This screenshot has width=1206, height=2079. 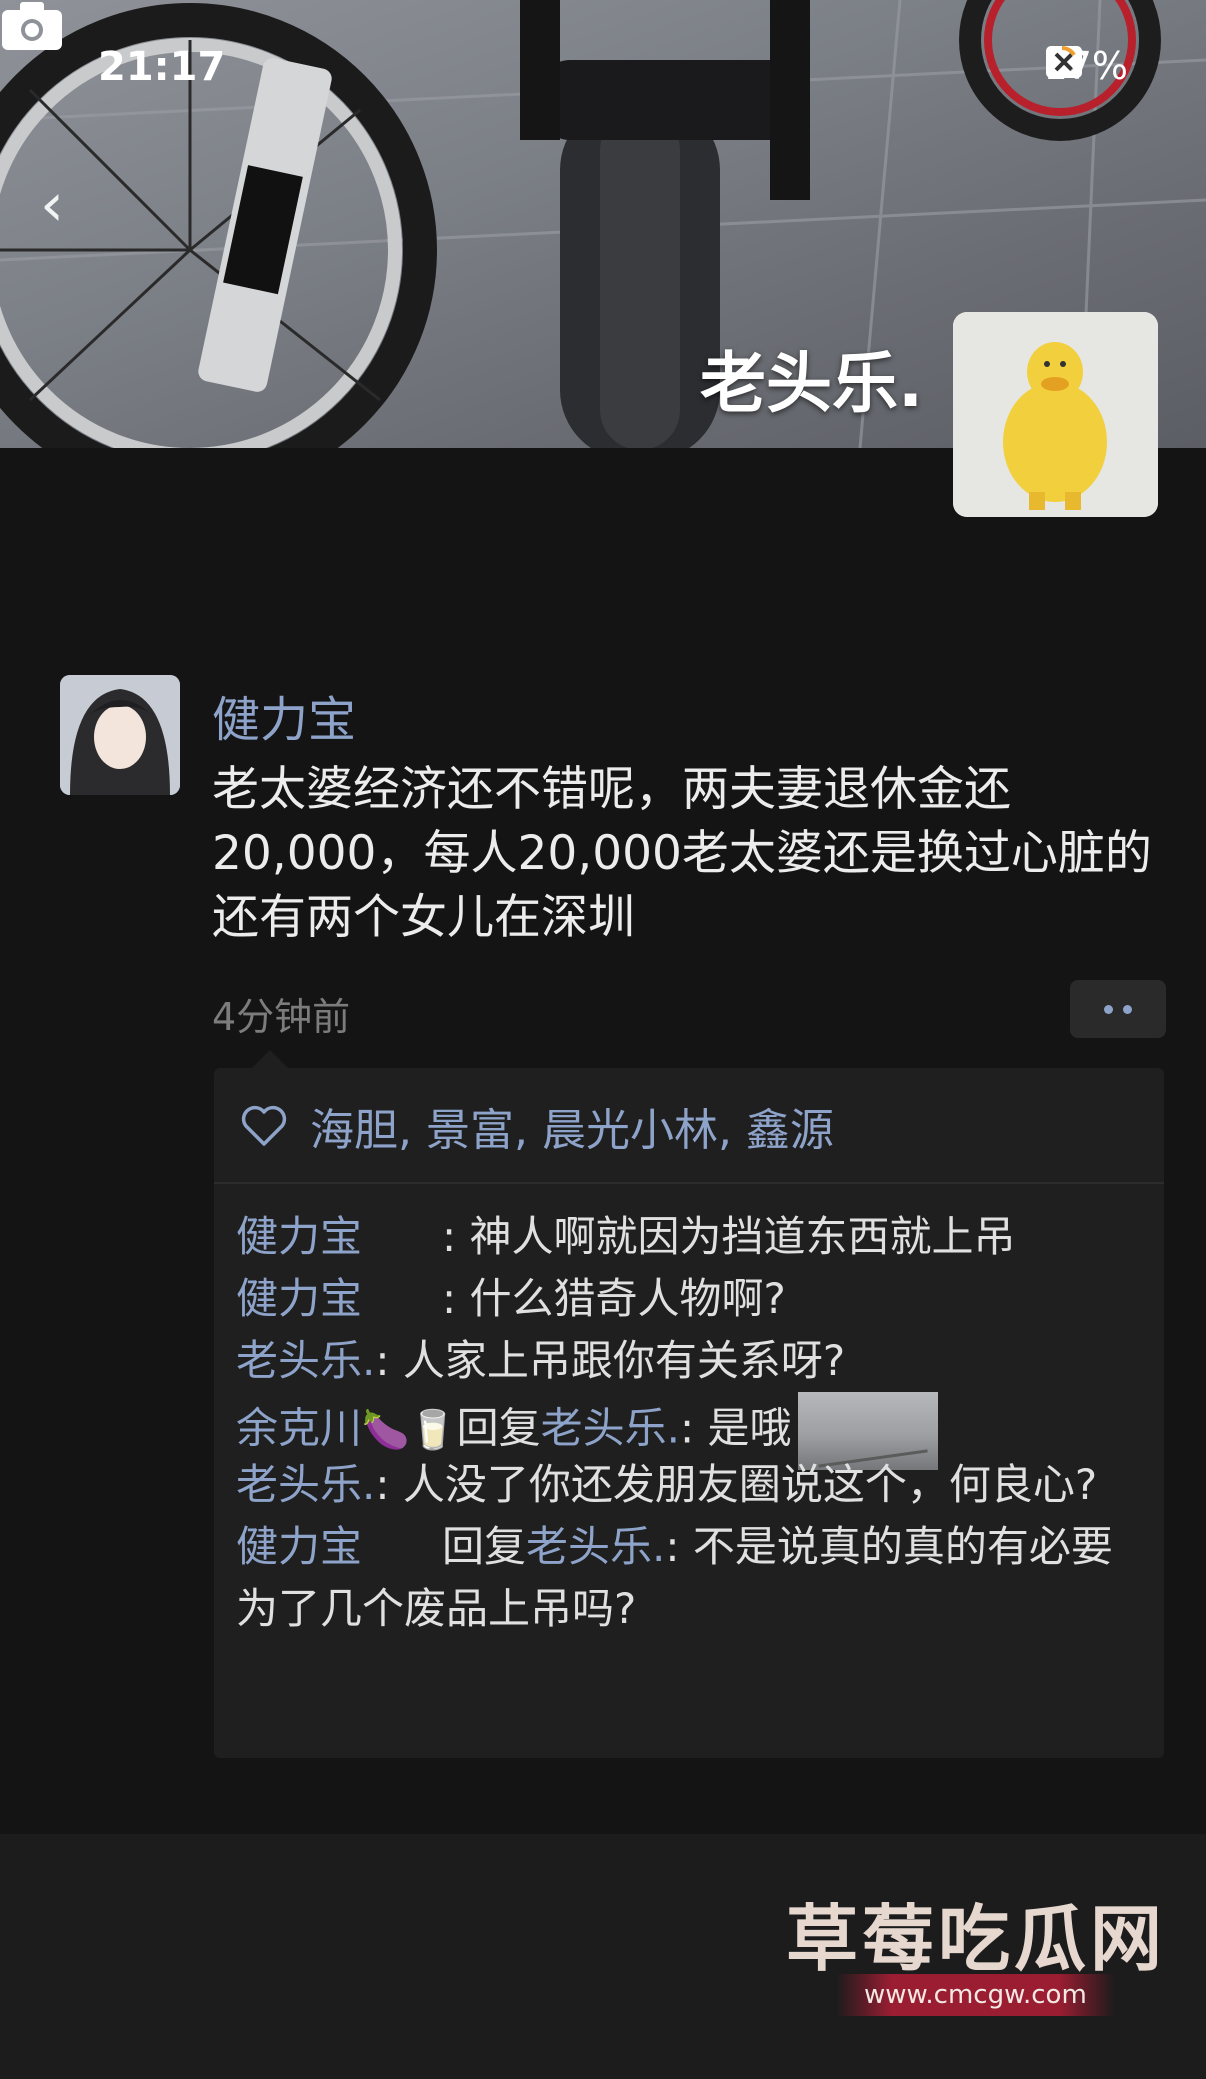 I want to click on comment-item: 健力宝 : 神人啊就因为挡道东西就上吊, so click(x=691, y=1237).